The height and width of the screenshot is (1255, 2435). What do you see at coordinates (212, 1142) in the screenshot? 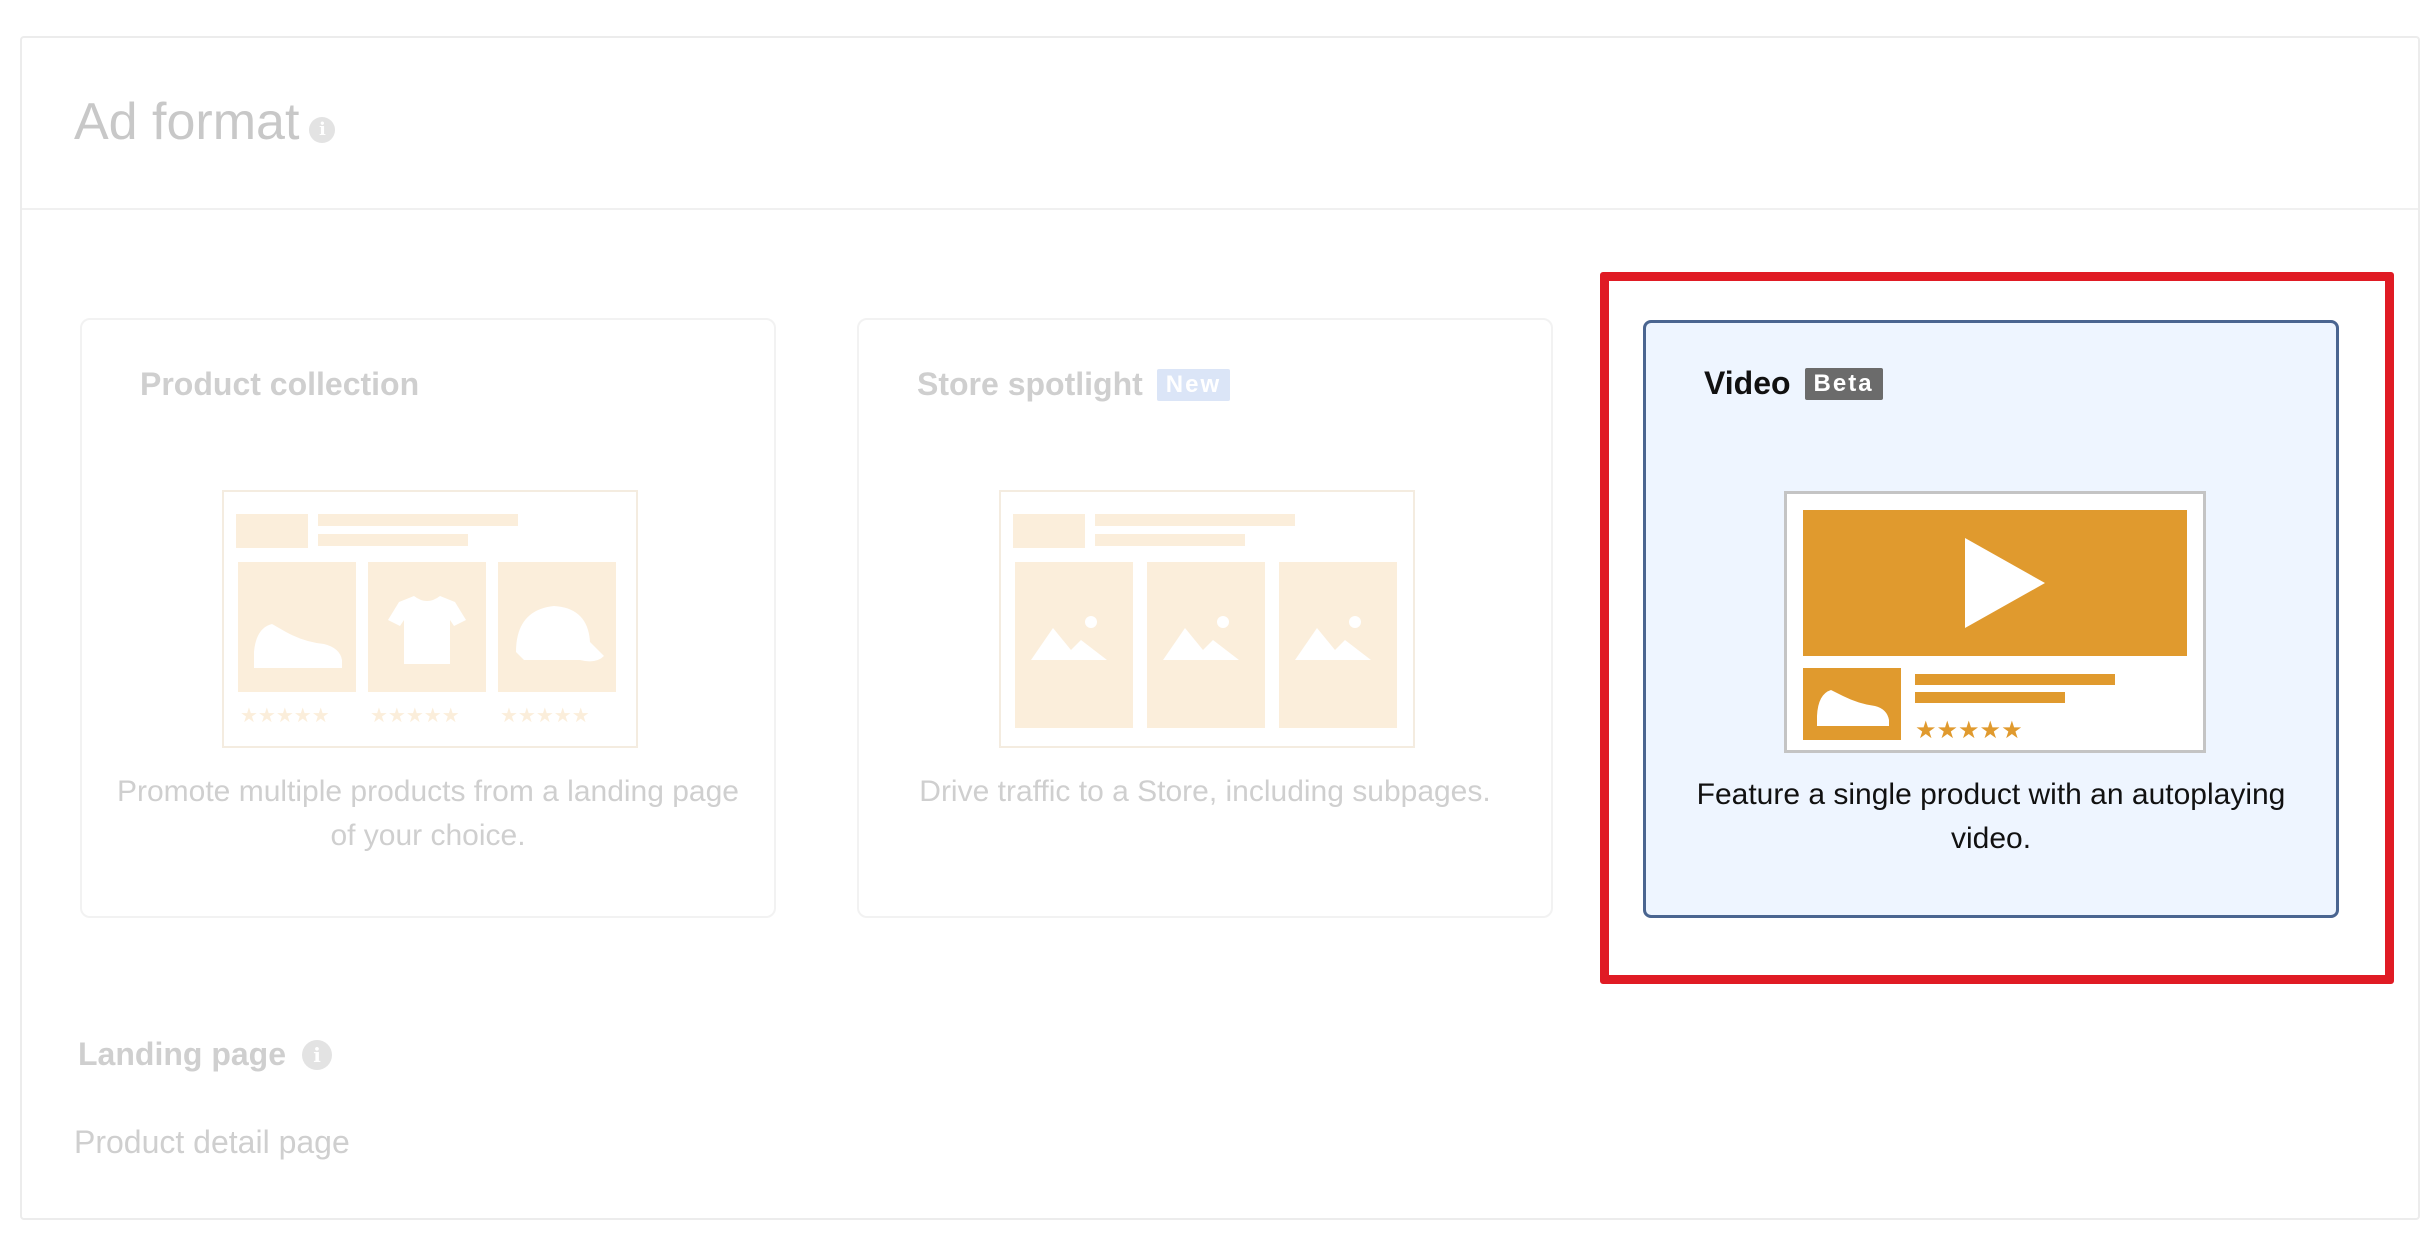
I see `landing-page-value: Product detail page` at bounding box center [212, 1142].